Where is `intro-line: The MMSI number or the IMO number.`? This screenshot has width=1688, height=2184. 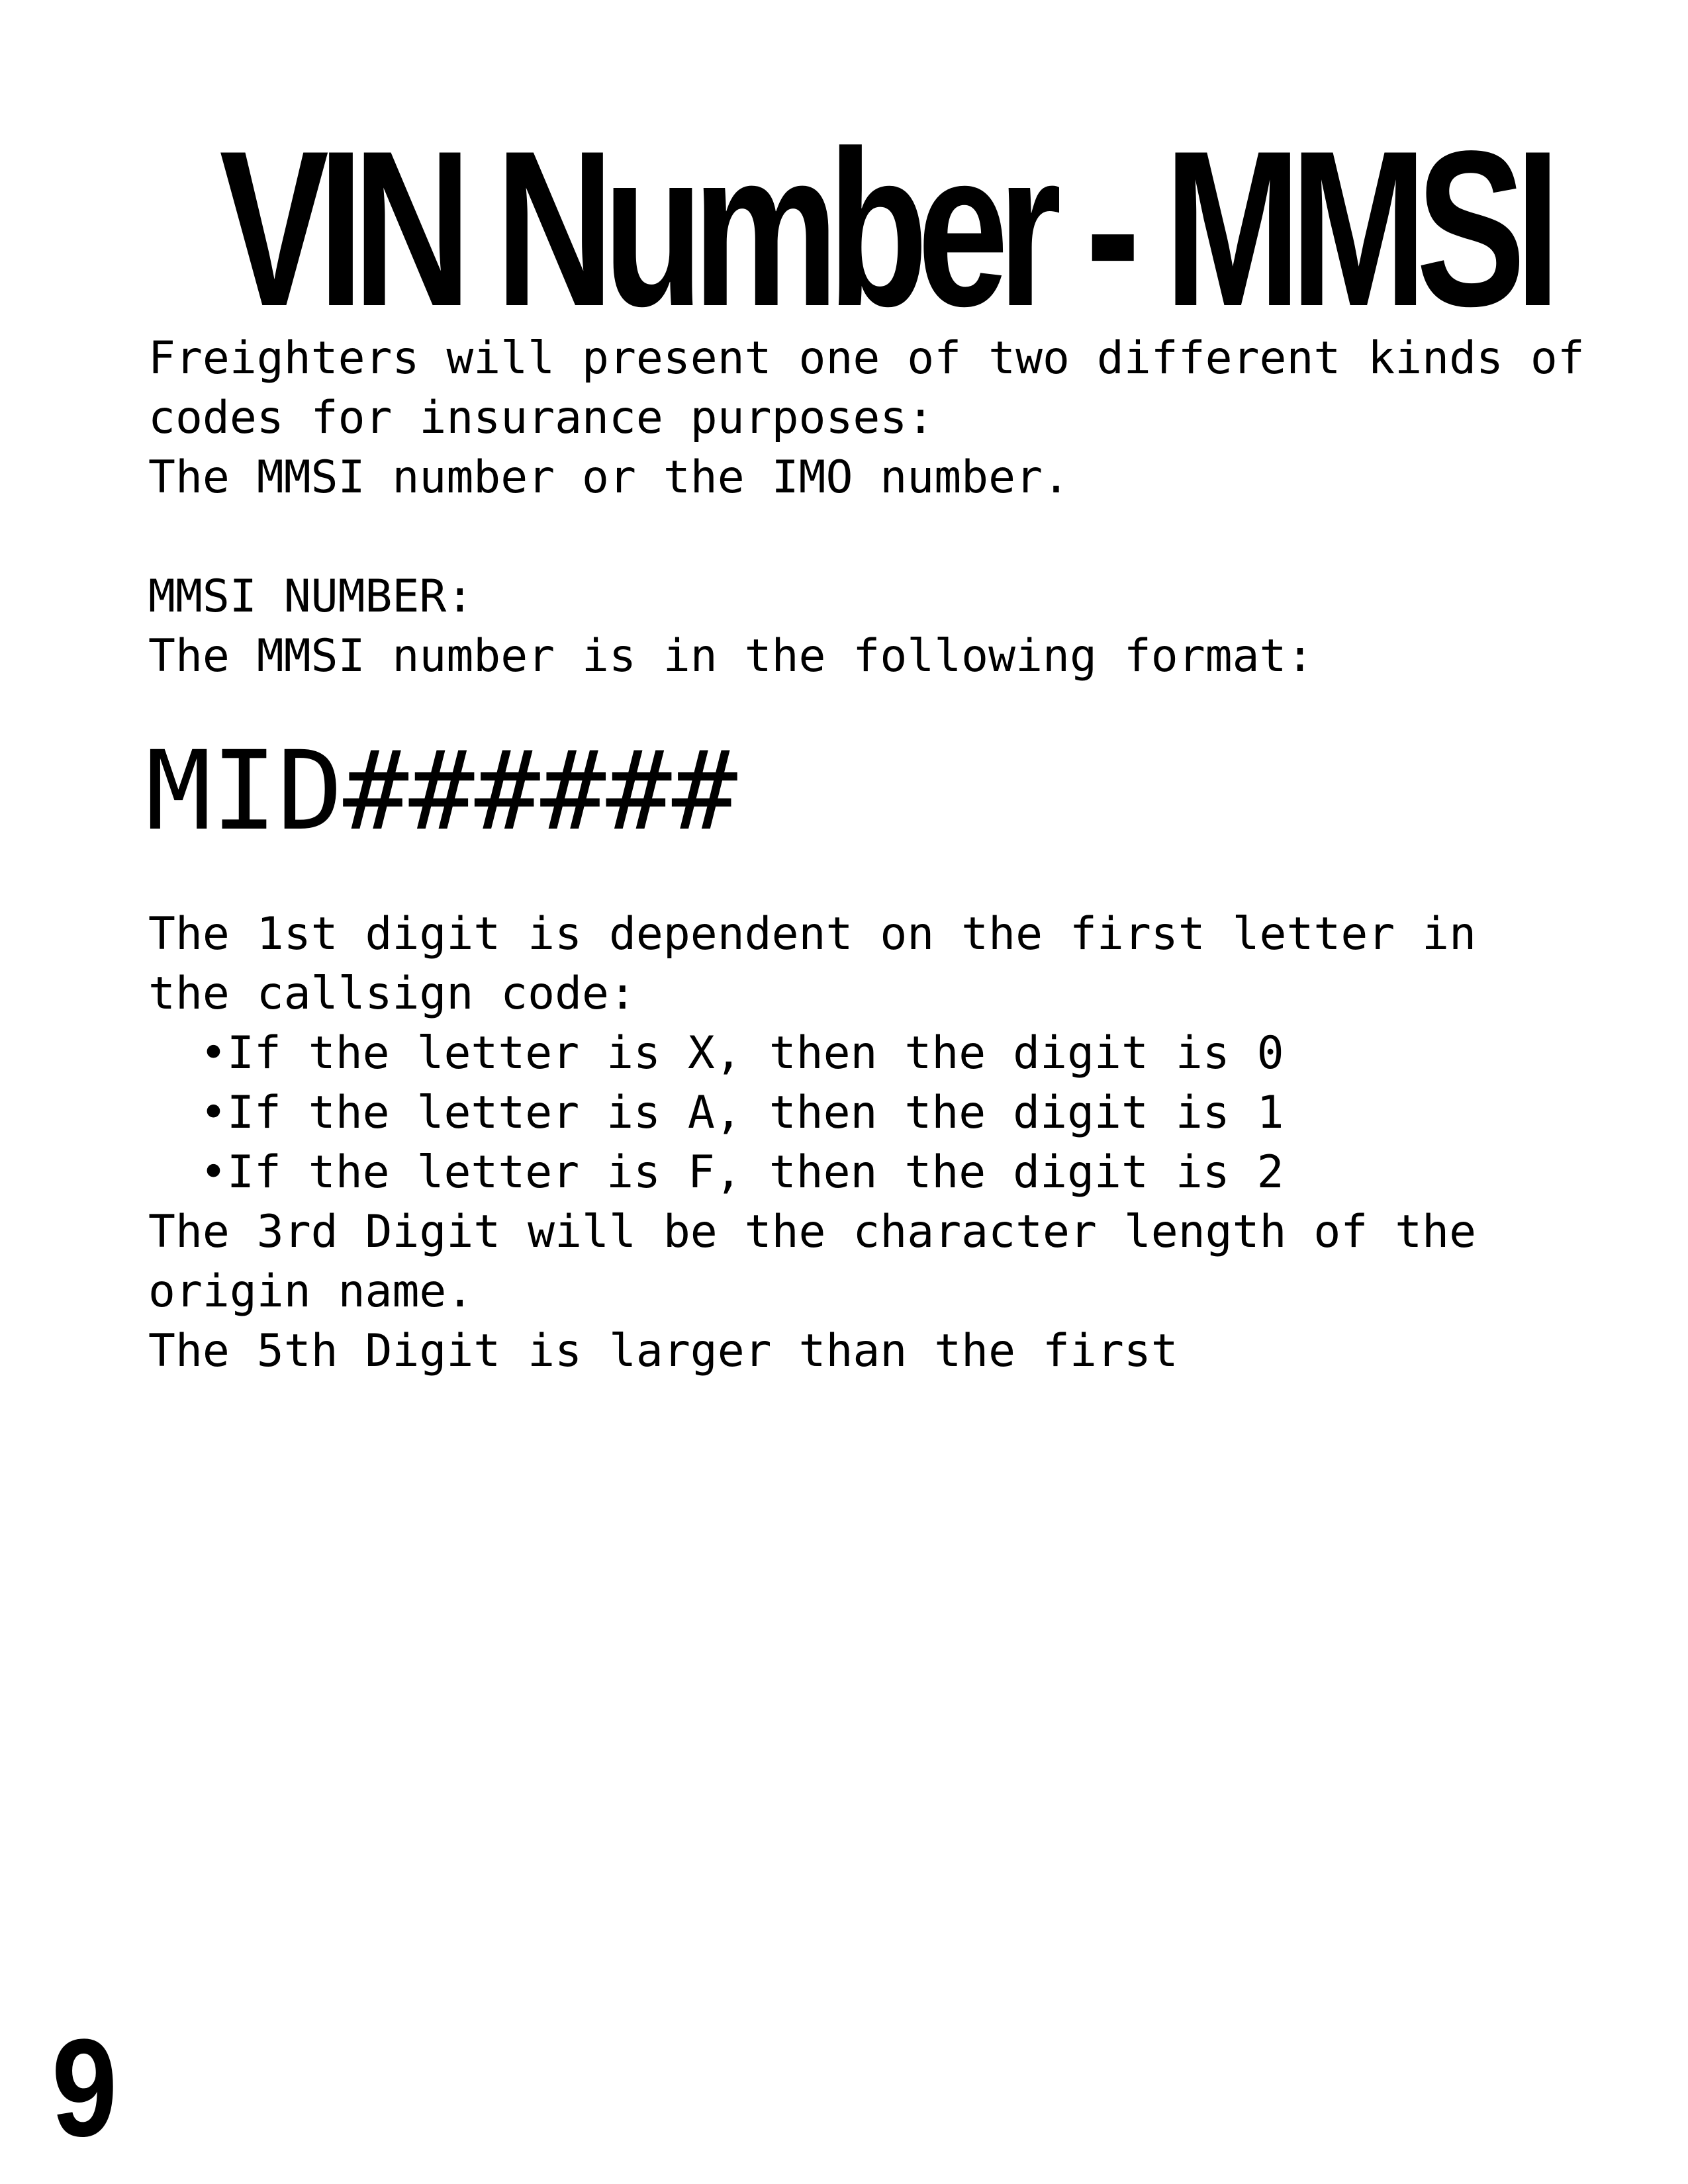
intro-line: The MMSI number or the IMO number. is located at coordinates (609, 477).